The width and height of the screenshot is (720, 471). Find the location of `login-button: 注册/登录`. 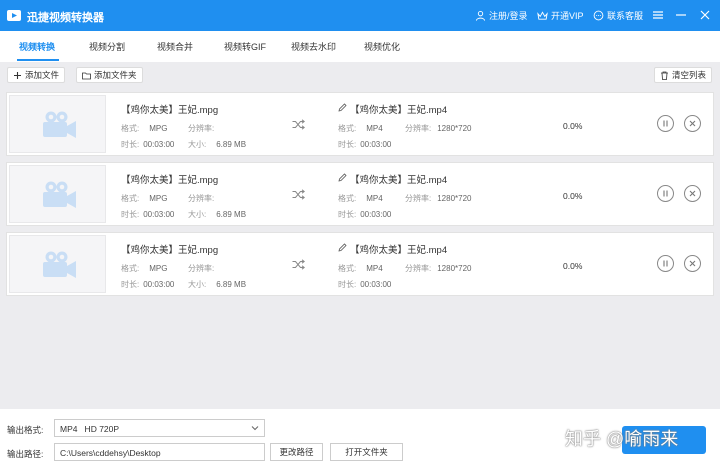

login-button: 注册/登录 is located at coordinates (501, 15).